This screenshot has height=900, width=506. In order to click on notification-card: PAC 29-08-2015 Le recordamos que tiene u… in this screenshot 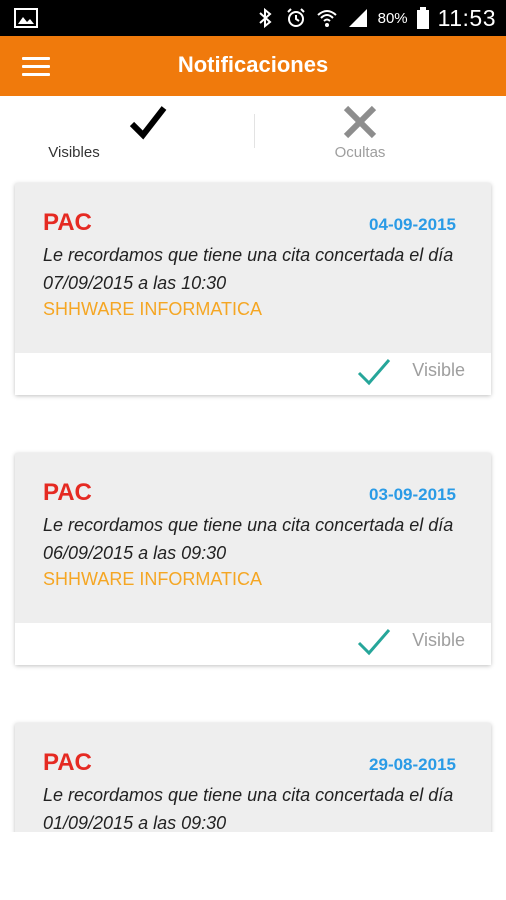, I will do `click(253, 777)`.